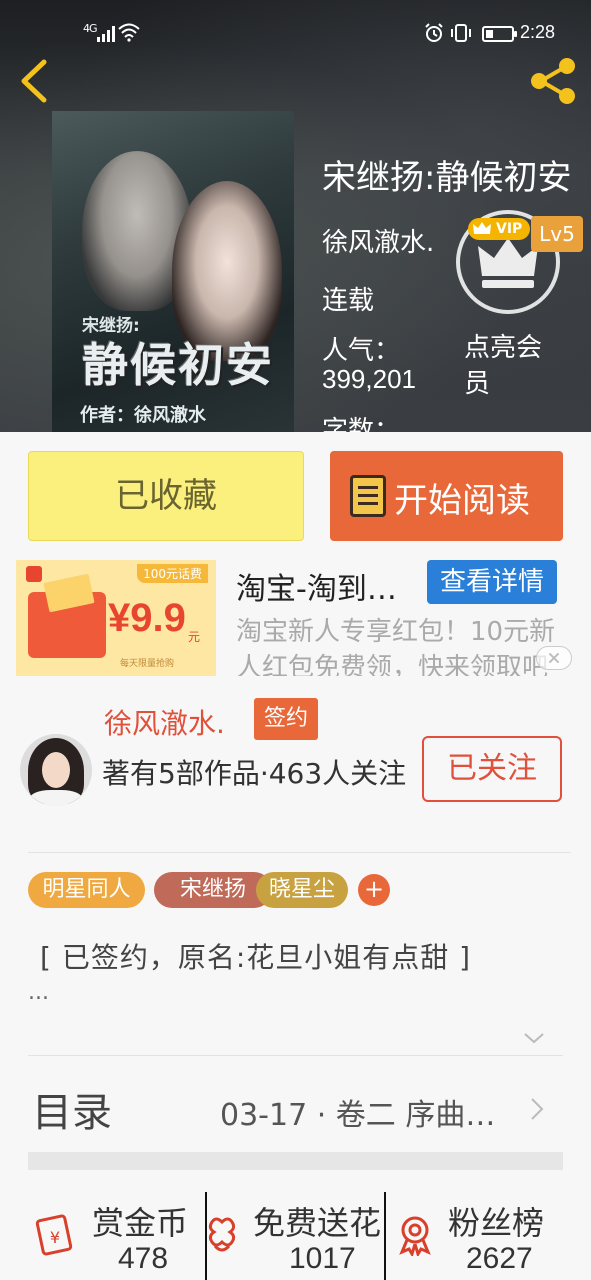 This screenshot has width=591, height=1280. I want to click on cover-author: 作者：徐风澈水, so click(143, 415).